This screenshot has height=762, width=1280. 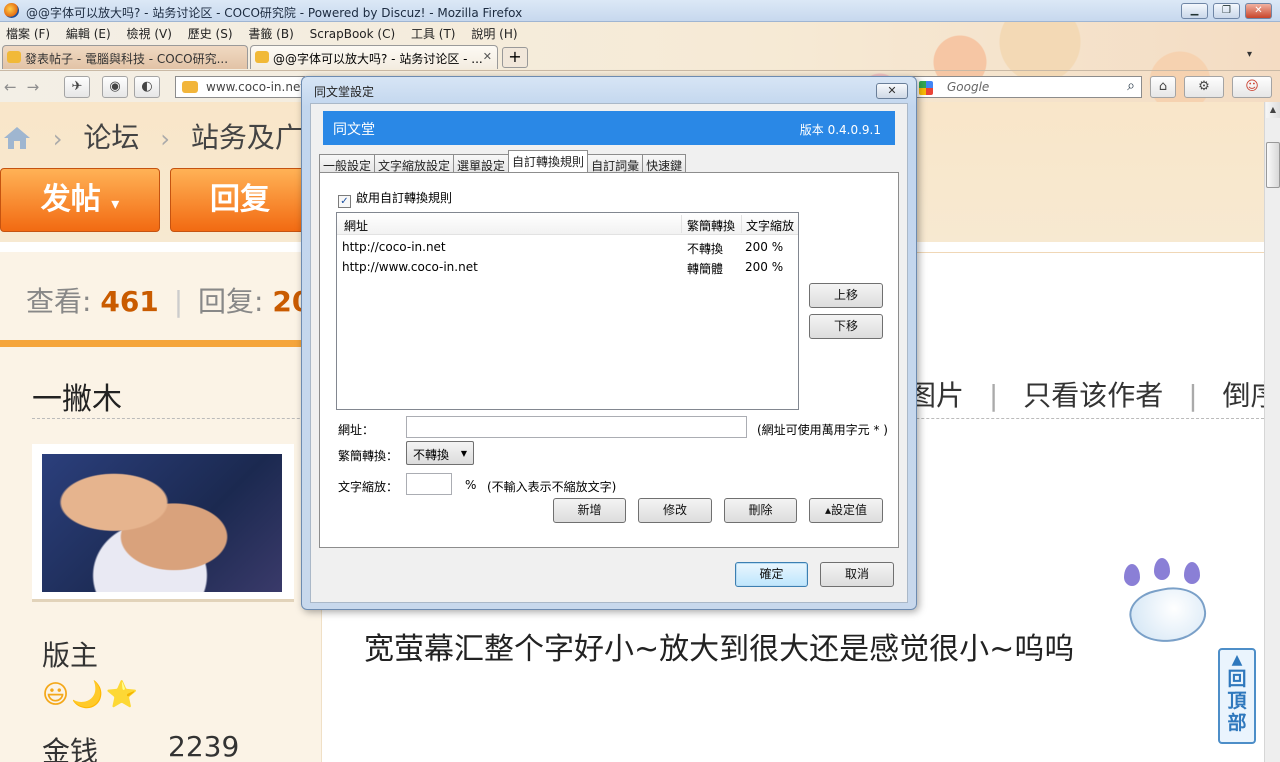 I want to click on replies-label: 回复:, so click(x=231, y=301).